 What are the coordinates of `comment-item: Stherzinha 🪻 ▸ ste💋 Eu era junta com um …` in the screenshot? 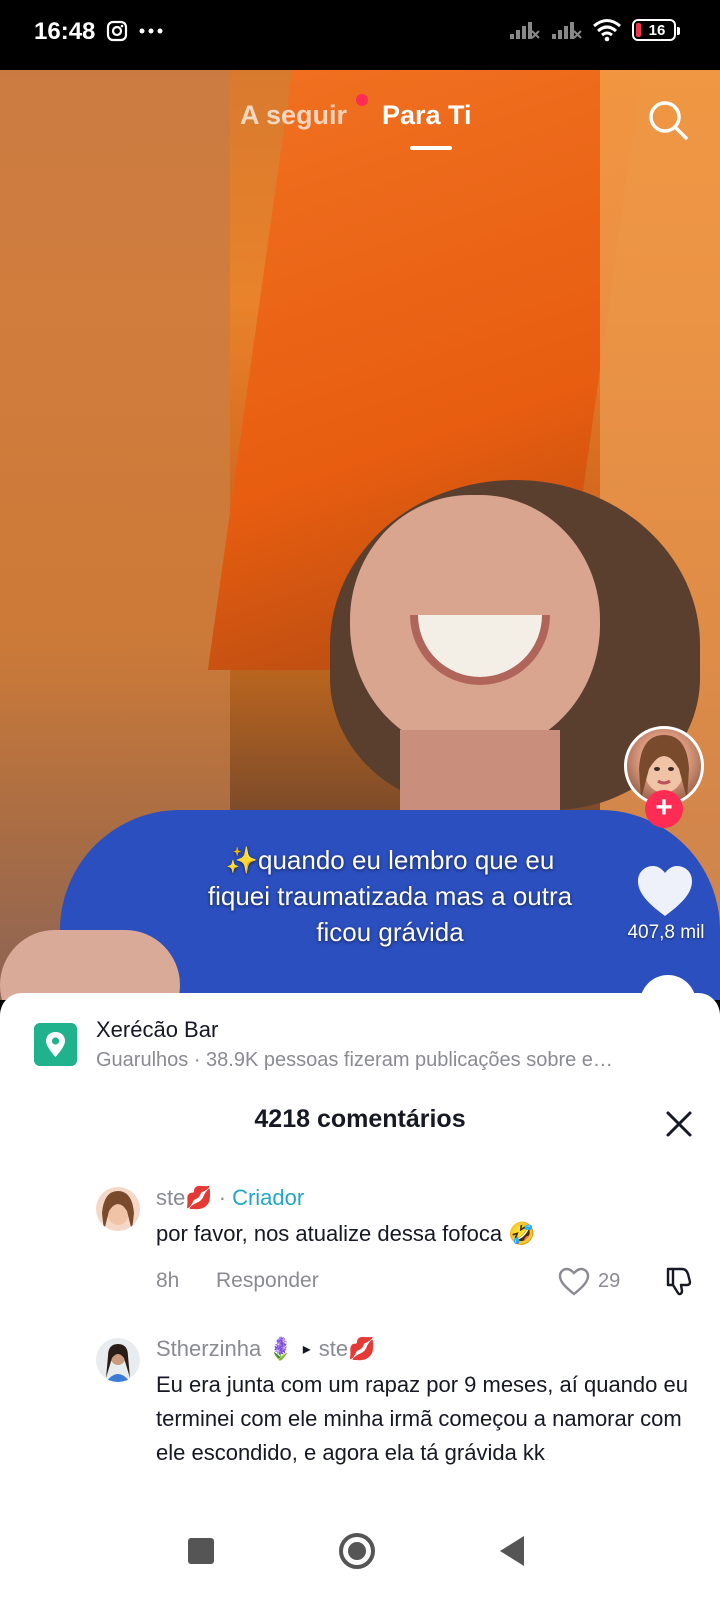 It's located at (360, 1411).